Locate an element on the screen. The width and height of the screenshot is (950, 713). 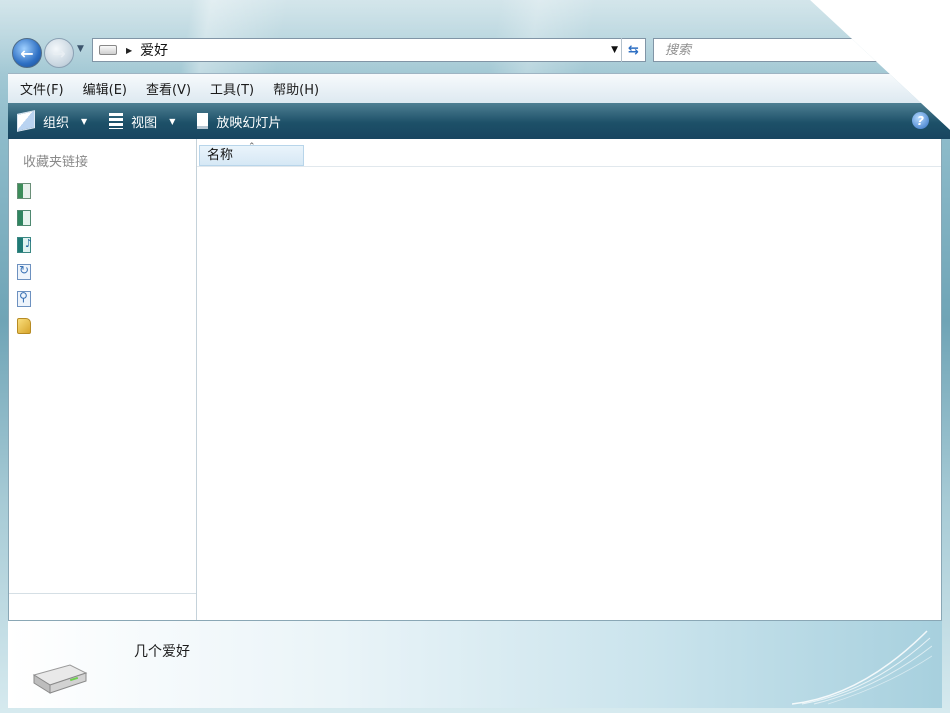
favorite-link-music is located at coordinates (25, 245).